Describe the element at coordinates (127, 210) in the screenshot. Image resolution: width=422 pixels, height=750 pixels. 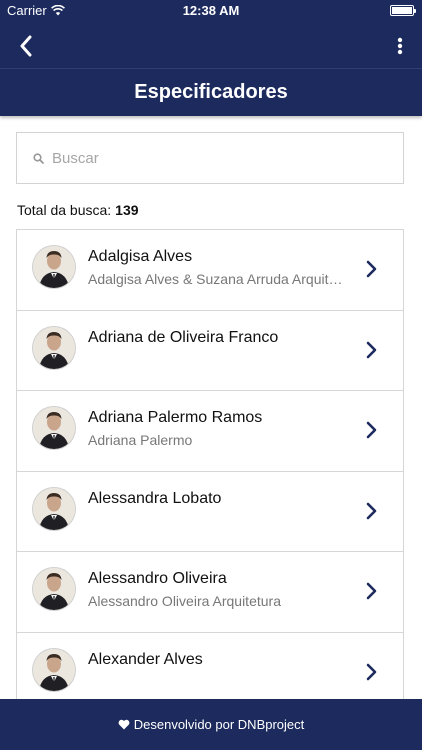
I see `total-count: 139` at that location.